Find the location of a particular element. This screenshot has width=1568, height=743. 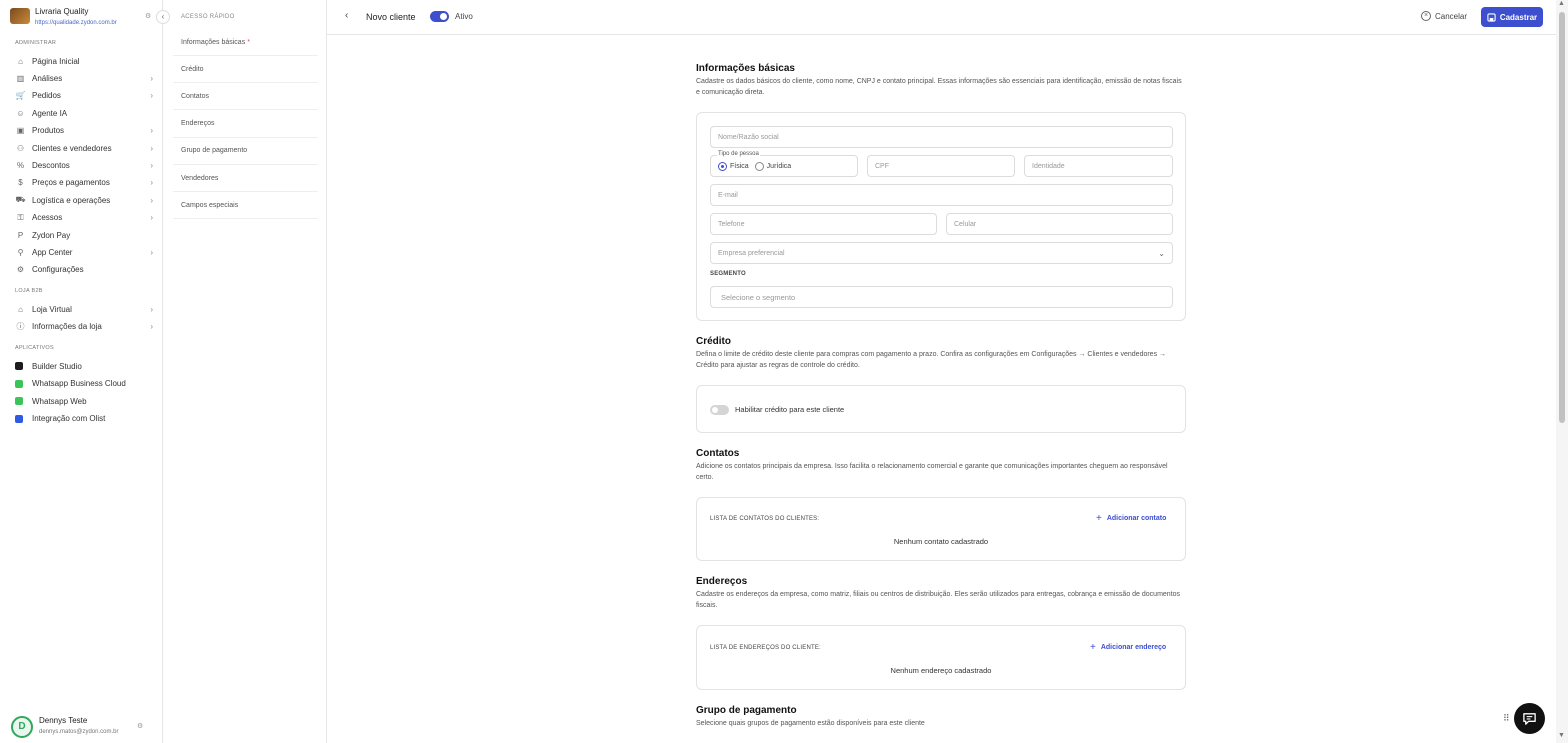

discount-icon: % is located at coordinates (20, 165).